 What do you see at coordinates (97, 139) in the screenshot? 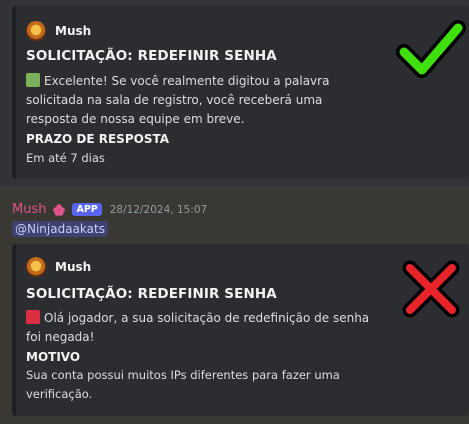
I see `field-name: PRAZO DE RESPOSTA` at bounding box center [97, 139].